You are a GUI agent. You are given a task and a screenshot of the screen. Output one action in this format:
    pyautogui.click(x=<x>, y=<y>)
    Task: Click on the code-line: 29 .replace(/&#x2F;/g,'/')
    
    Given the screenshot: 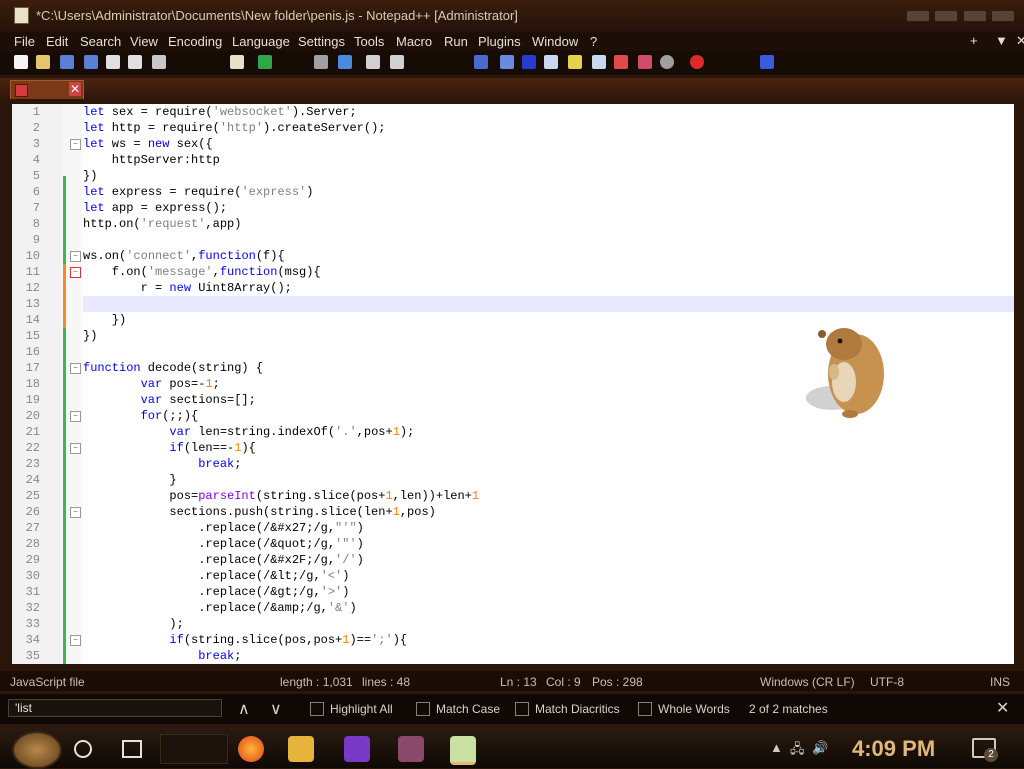 What is the action you would take?
    pyautogui.click(x=513, y=560)
    